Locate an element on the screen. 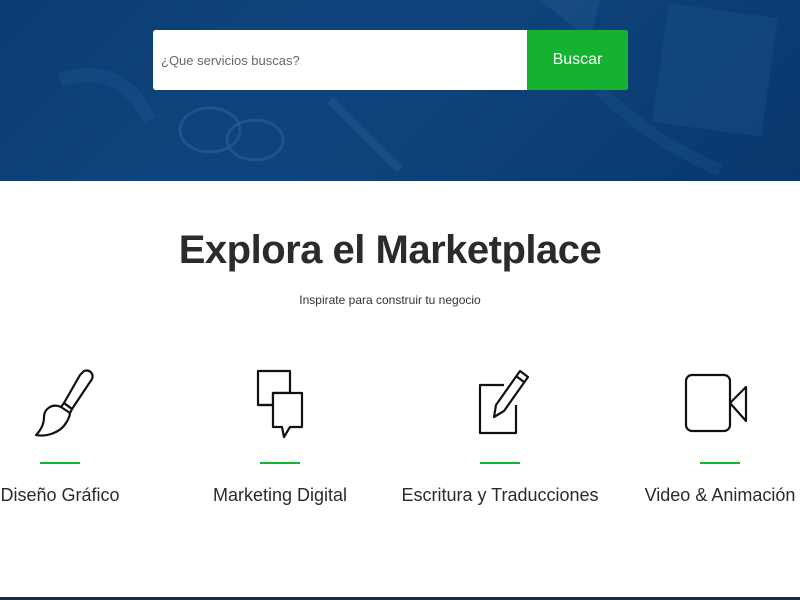 Image resolution: width=800 pixels, height=600 pixels. section-subtitle: Inspirate para construir tu negocio is located at coordinates (390, 300).